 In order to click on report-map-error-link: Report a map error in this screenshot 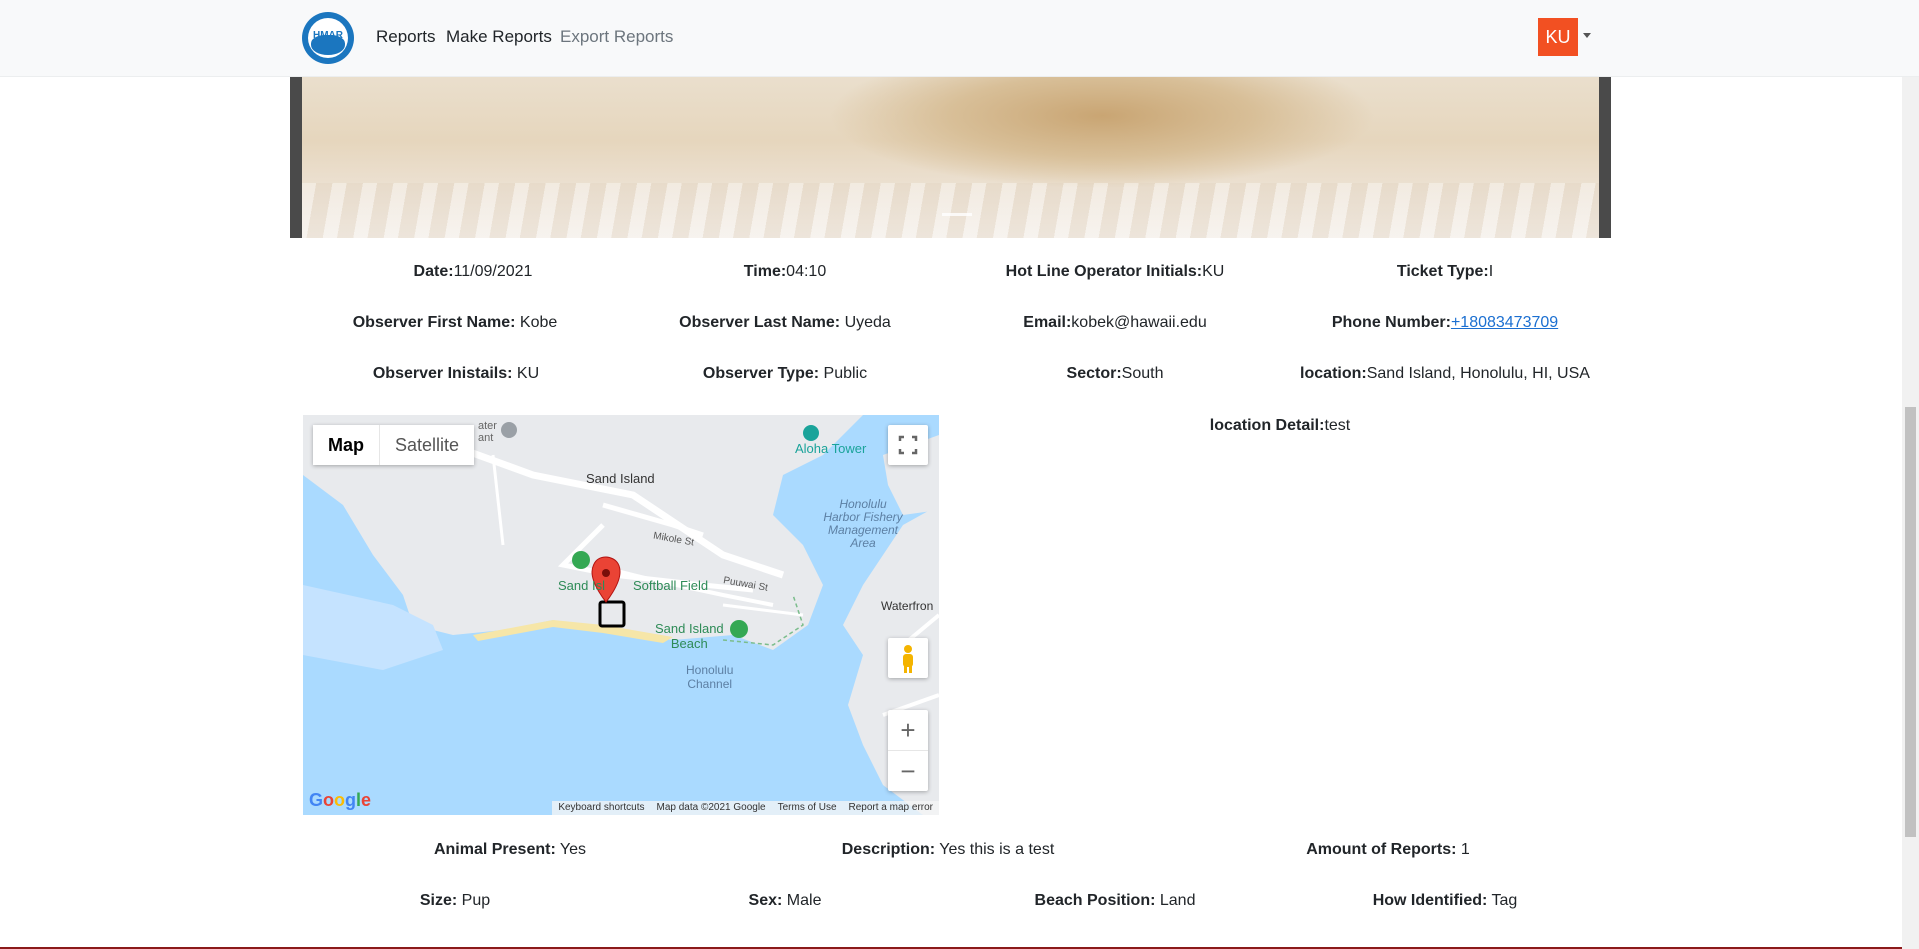, I will do `click(891, 808)`.